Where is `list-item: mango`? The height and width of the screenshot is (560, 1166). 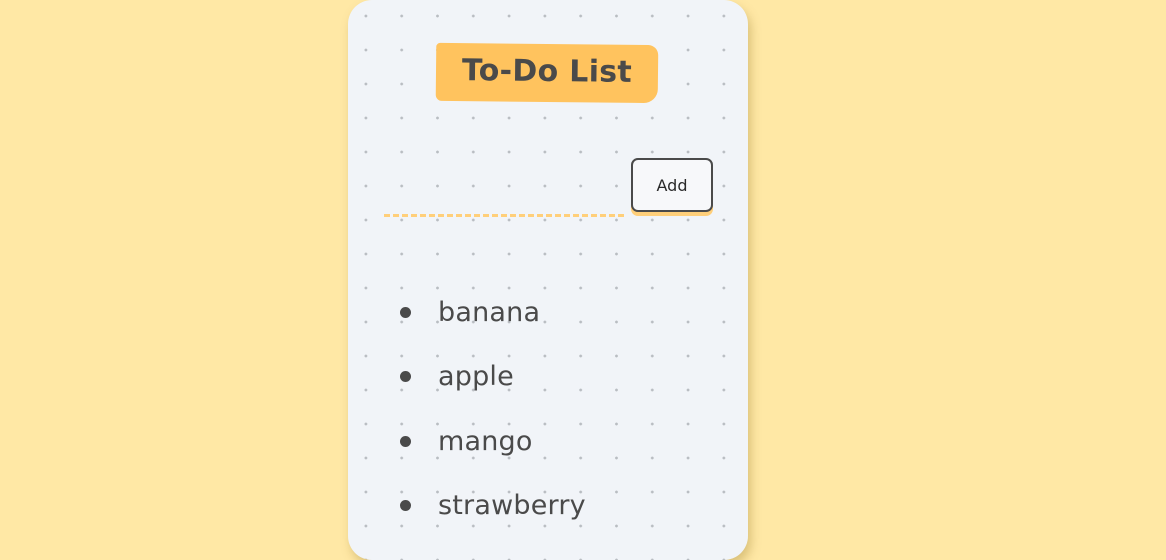 list-item: mango is located at coordinates (493, 441).